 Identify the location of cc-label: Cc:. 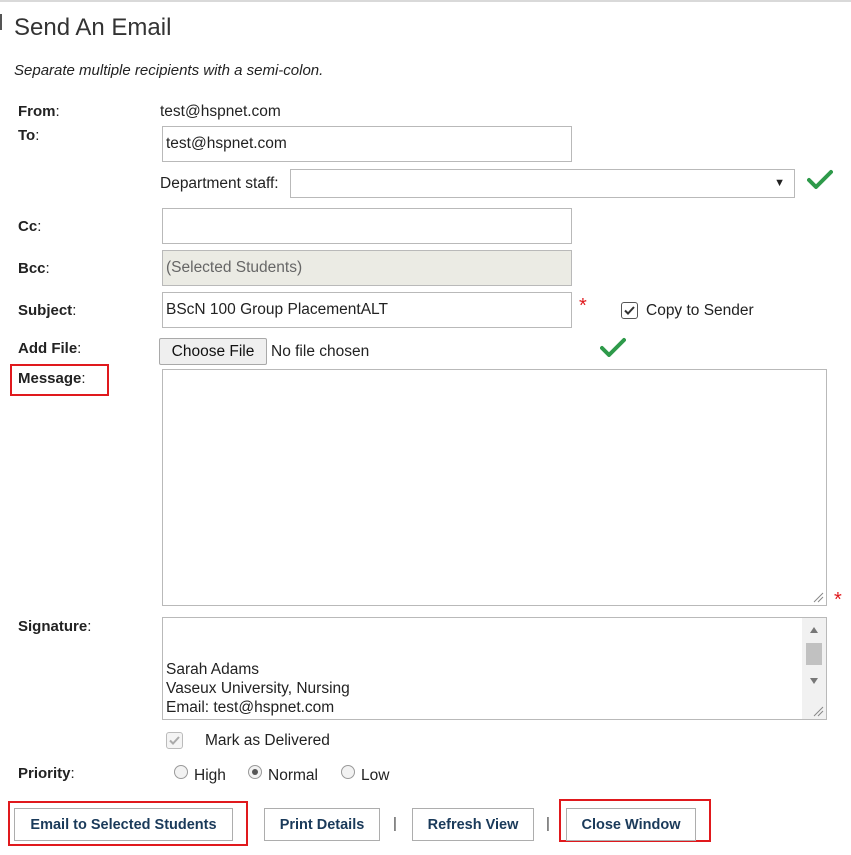
(30, 226).